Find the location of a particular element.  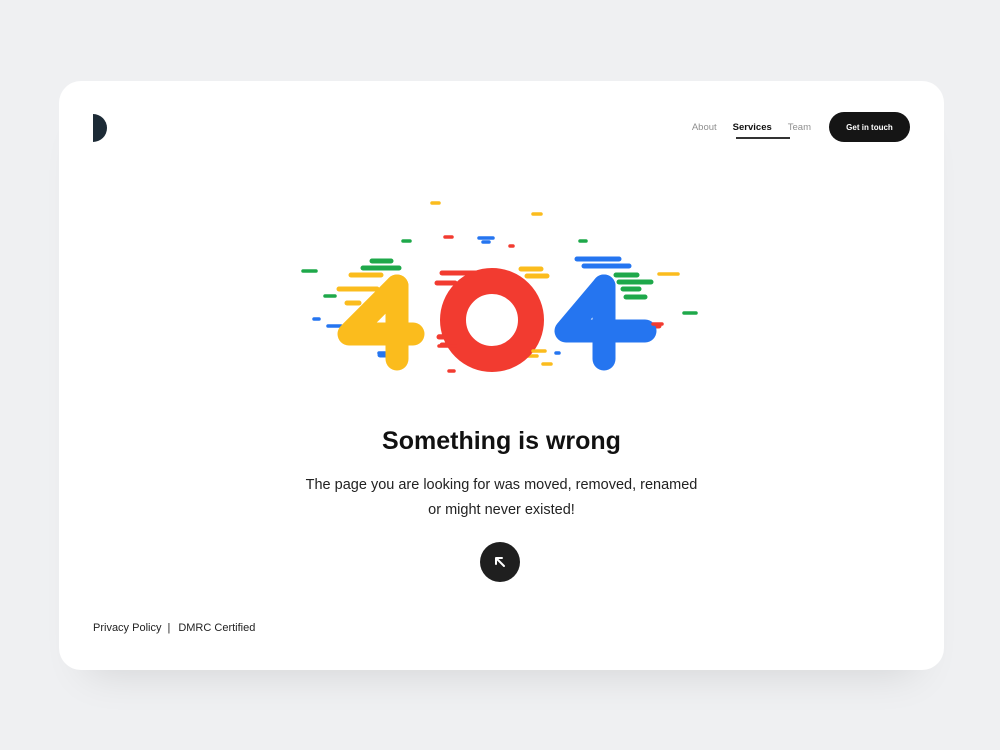

get-in-touch-button: Get in touch is located at coordinates (869, 127).